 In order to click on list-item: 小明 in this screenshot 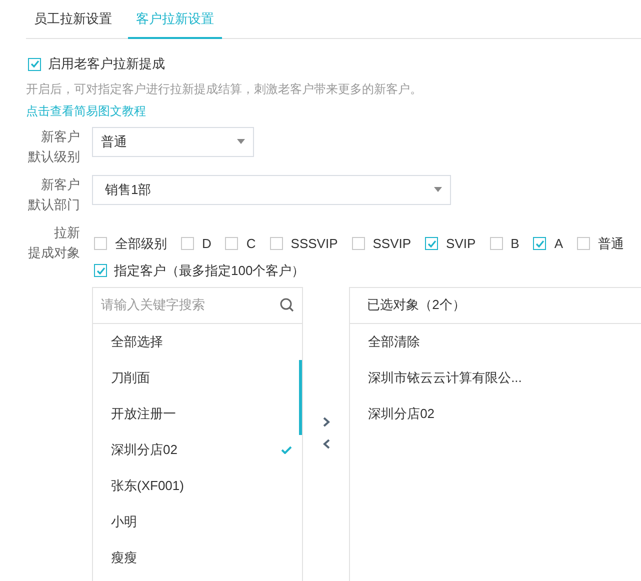, I will do `click(197, 522)`.